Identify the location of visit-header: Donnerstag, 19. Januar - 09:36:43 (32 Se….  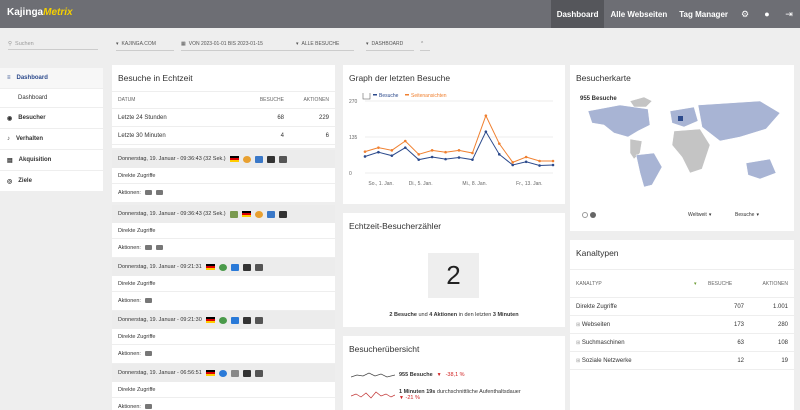
(223, 159).